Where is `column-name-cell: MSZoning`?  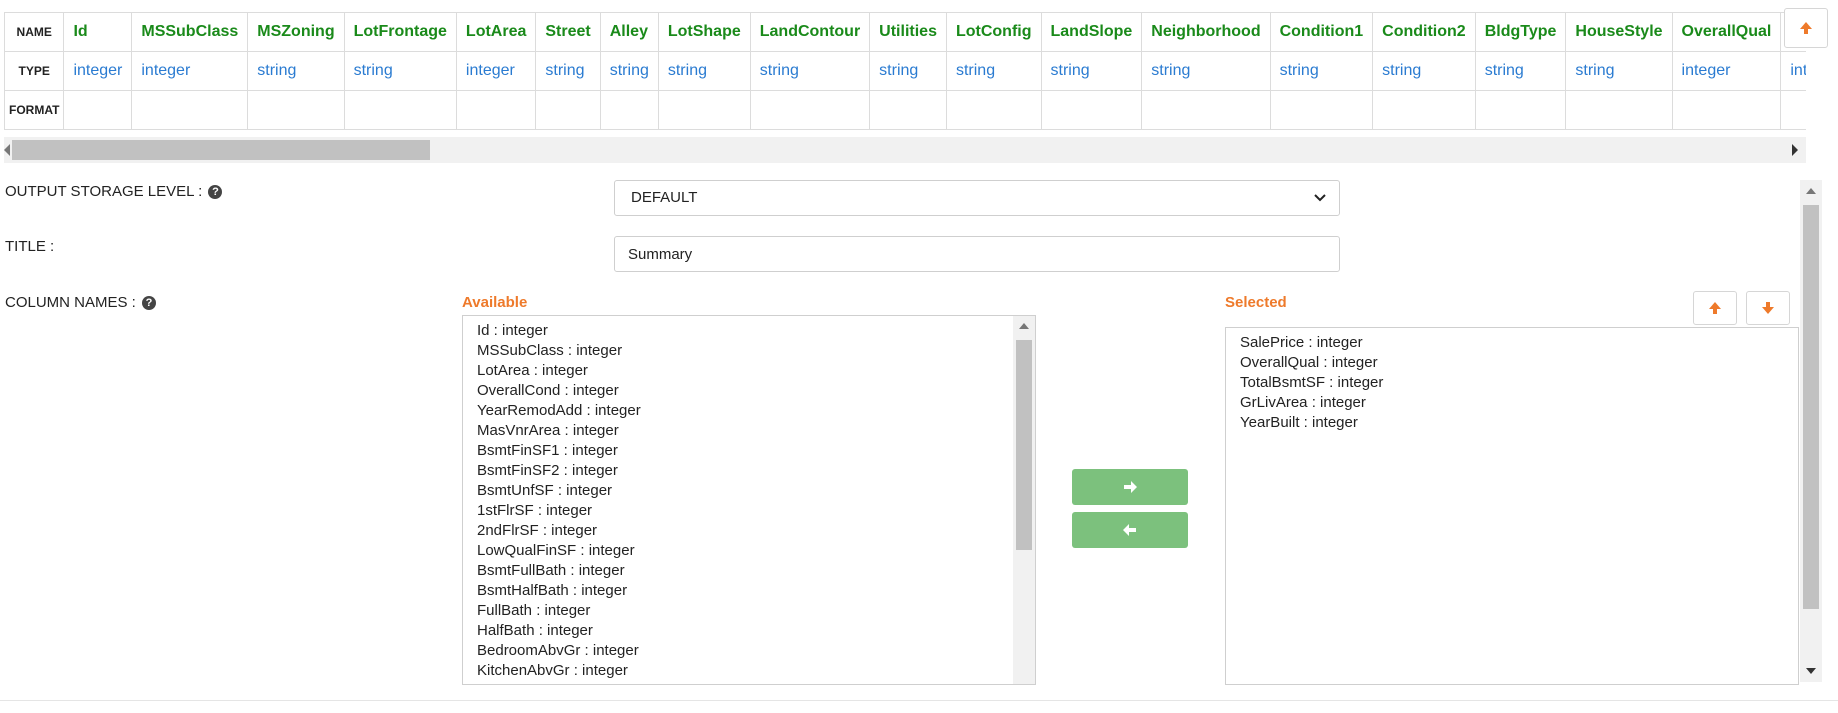
column-name-cell: MSZoning is located at coordinates (296, 32).